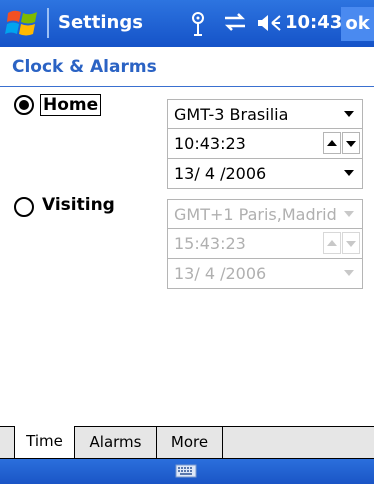  I want to click on visiting-radio, so click(24, 207).